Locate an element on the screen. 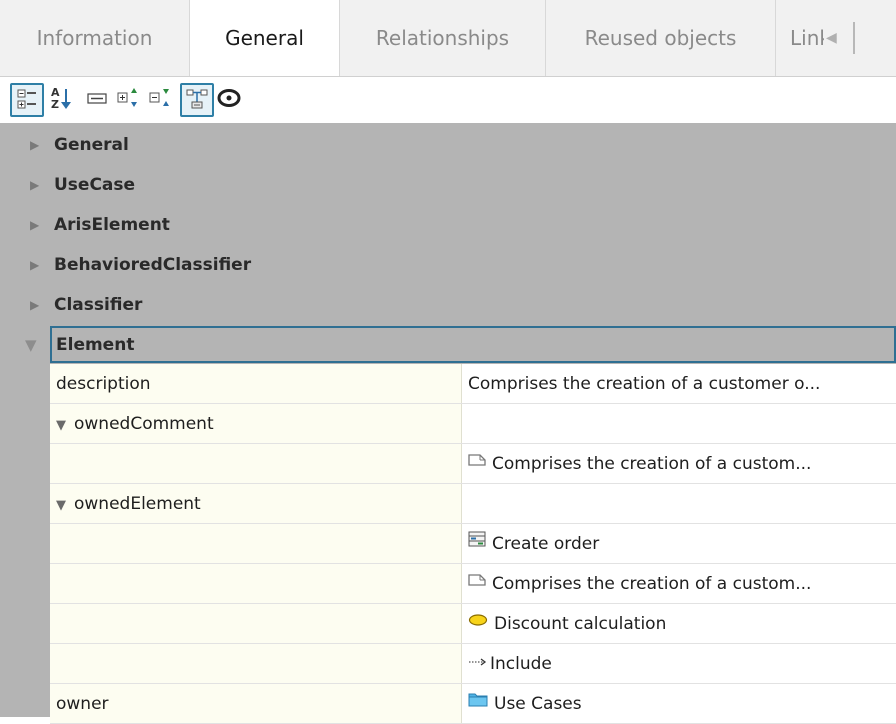 The image size is (896, 724). category-usecase: ▶ UseCase is located at coordinates (448, 185).